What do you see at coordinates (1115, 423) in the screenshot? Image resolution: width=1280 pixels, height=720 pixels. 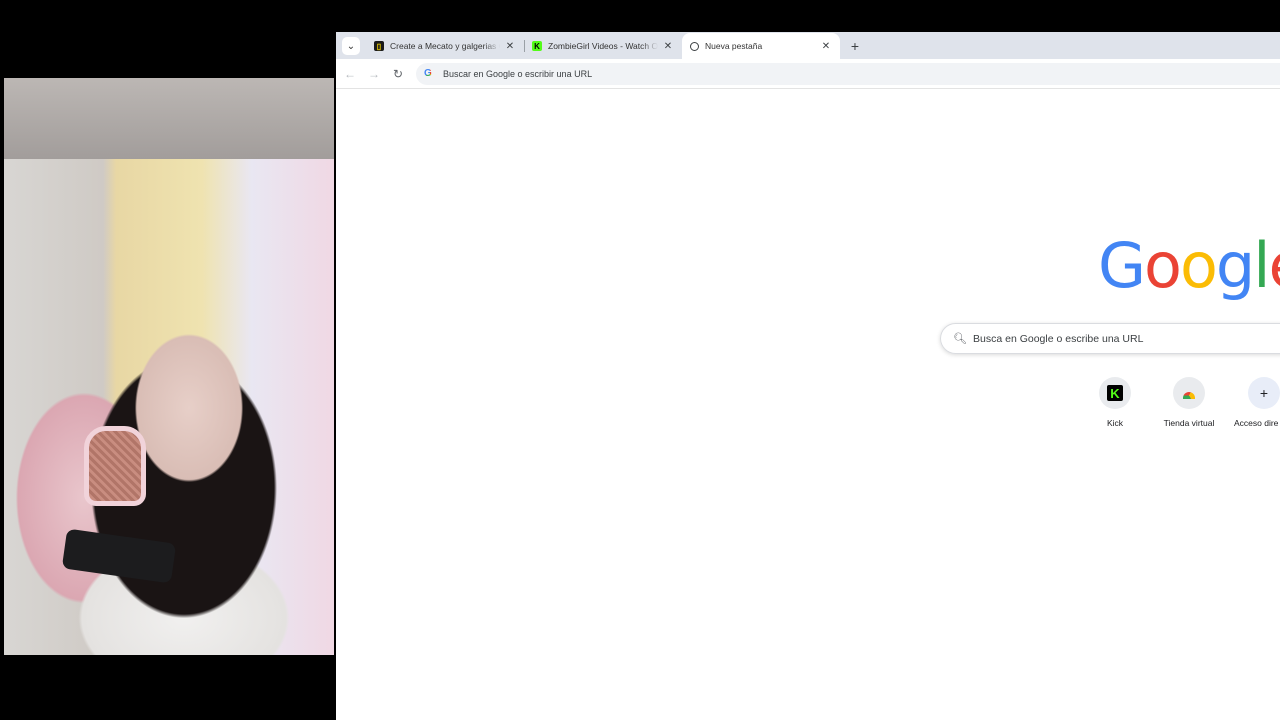 I see `shortcut-label: Kick` at bounding box center [1115, 423].